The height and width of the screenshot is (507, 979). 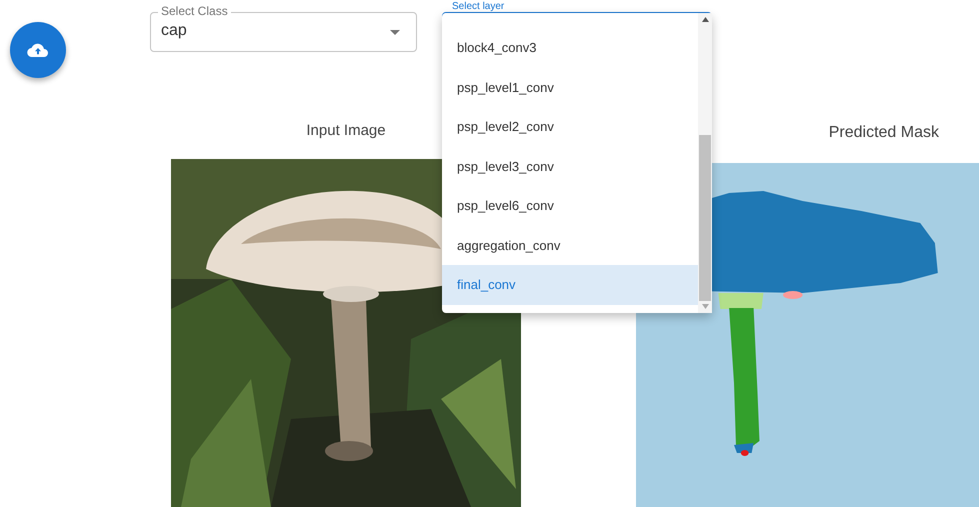 What do you see at coordinates (395, 32) in the screenshot?
I see `caret-icon` at bounding box center [395, 32].